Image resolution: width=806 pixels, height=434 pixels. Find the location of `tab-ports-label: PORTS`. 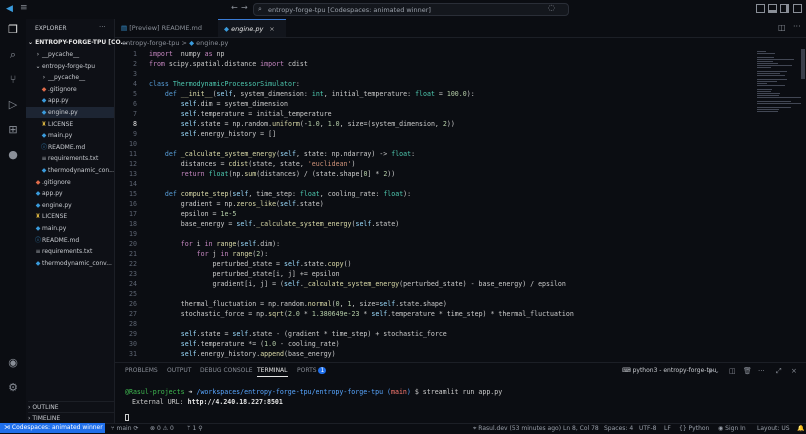

tab-ports-label: PORTS is located at coordinates (307, 370).